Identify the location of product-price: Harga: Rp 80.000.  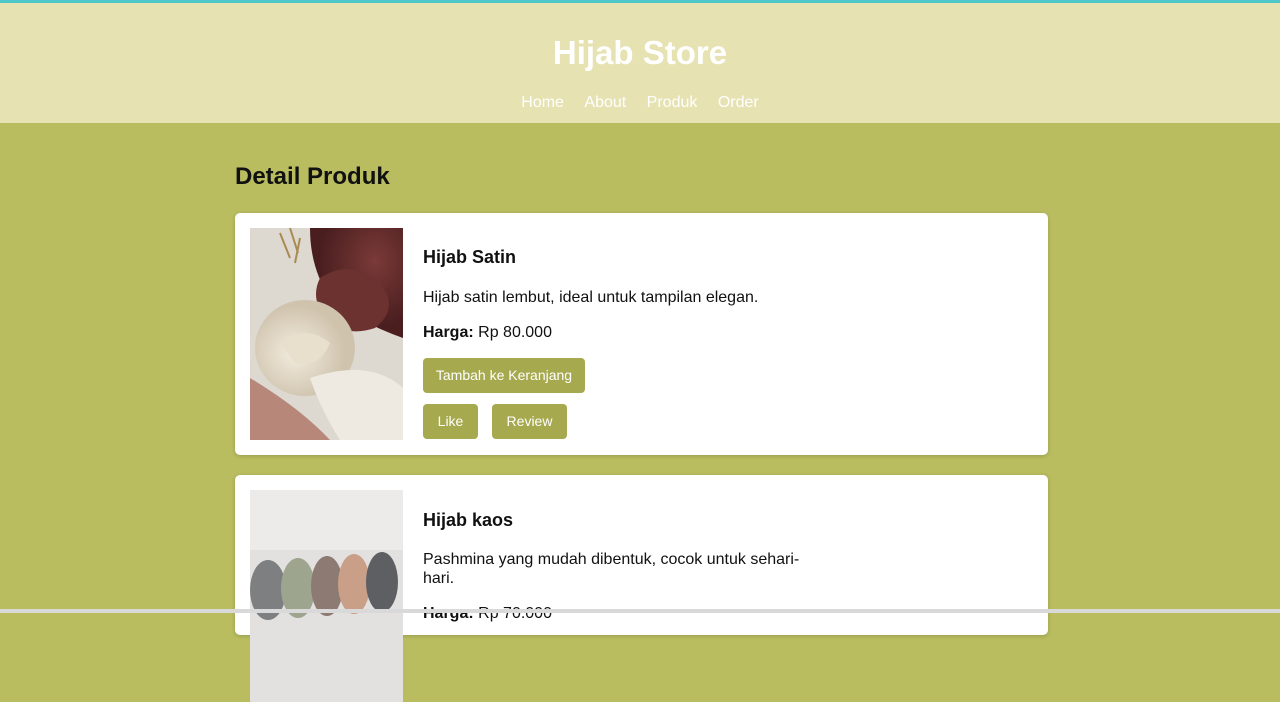
(487, 333).